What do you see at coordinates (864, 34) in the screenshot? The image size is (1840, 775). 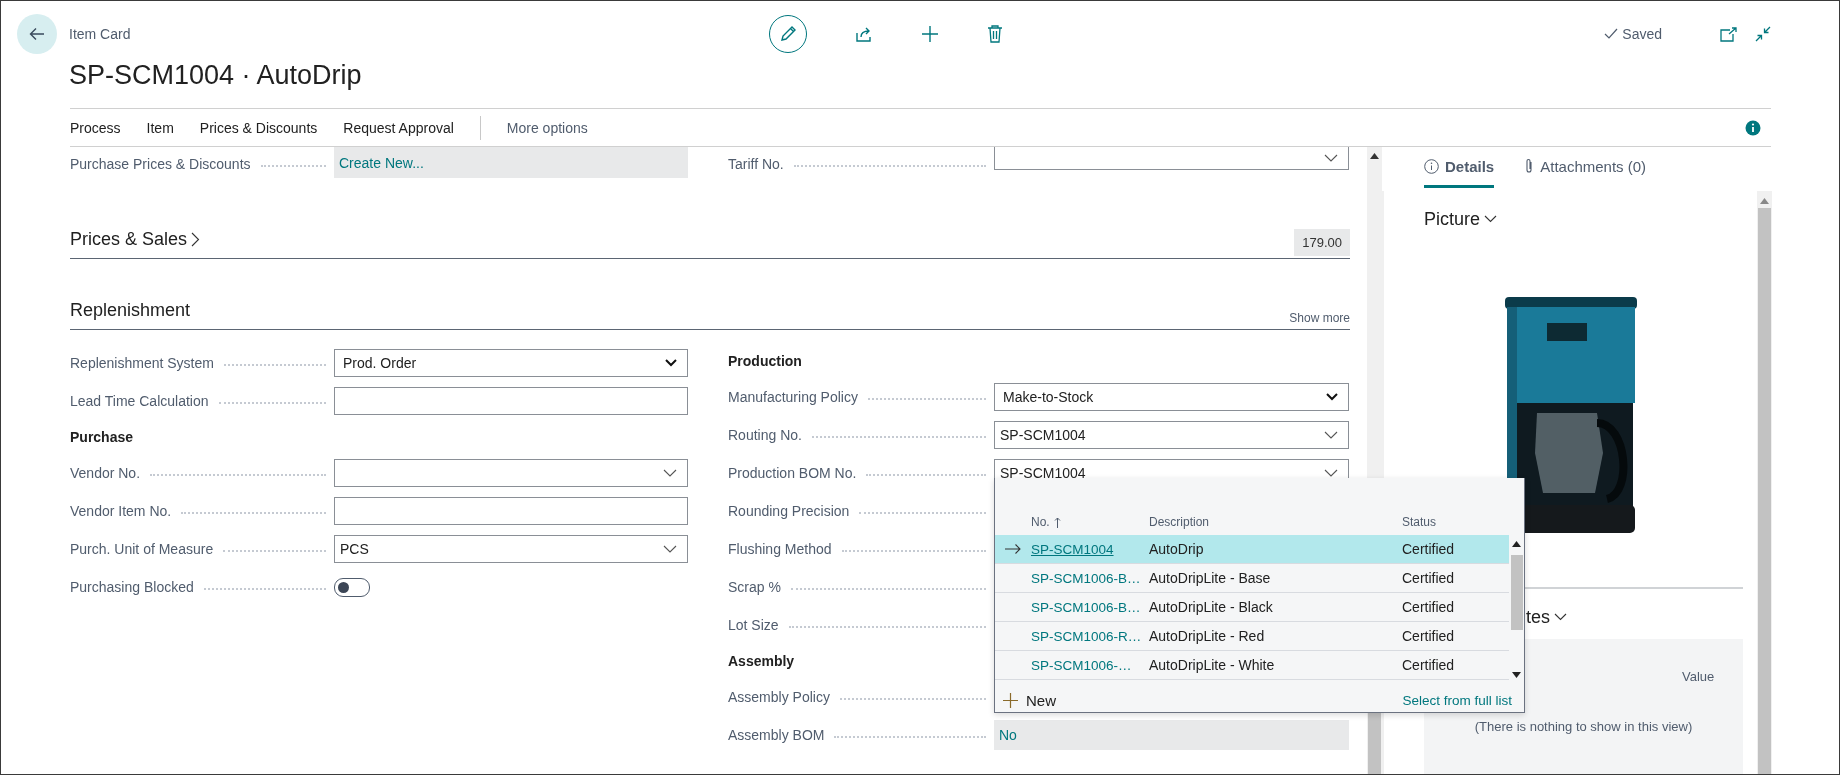 I see `share-icon` at bounding box center [864, 34].